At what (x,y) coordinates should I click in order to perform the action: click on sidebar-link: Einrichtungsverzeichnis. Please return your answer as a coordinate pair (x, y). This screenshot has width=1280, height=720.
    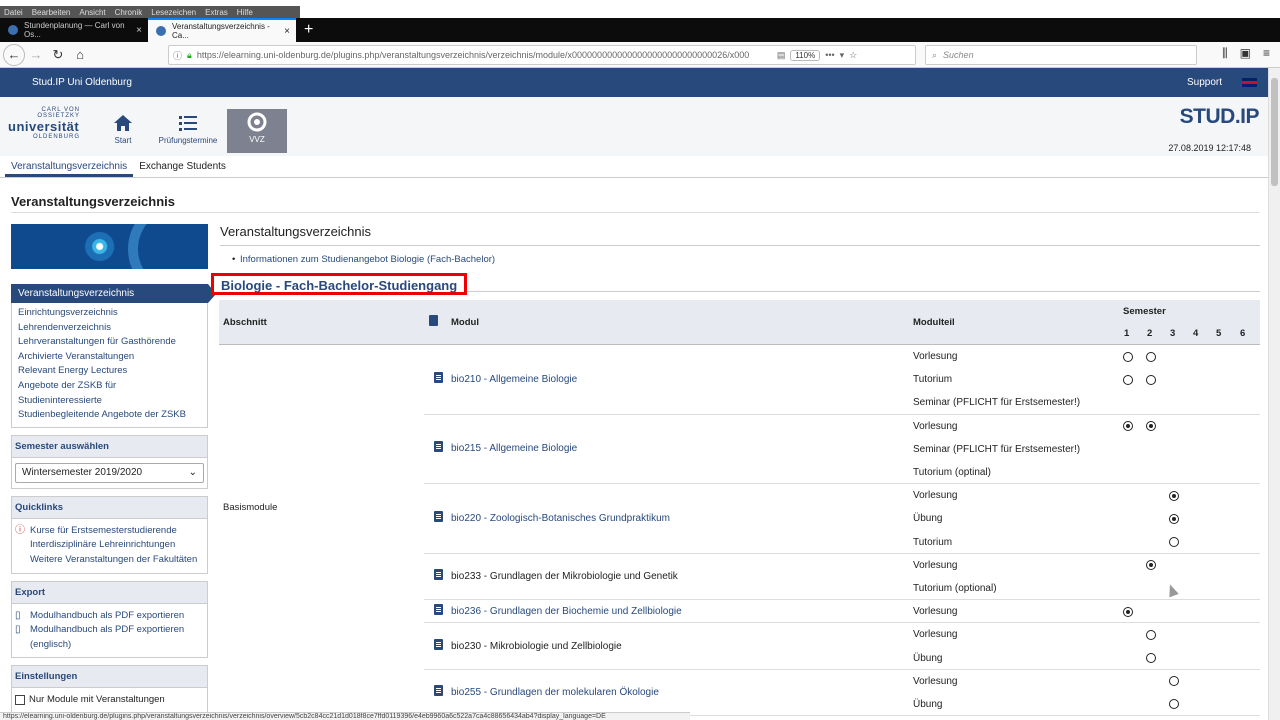
    Looking at the image, I should click on (109, 313).